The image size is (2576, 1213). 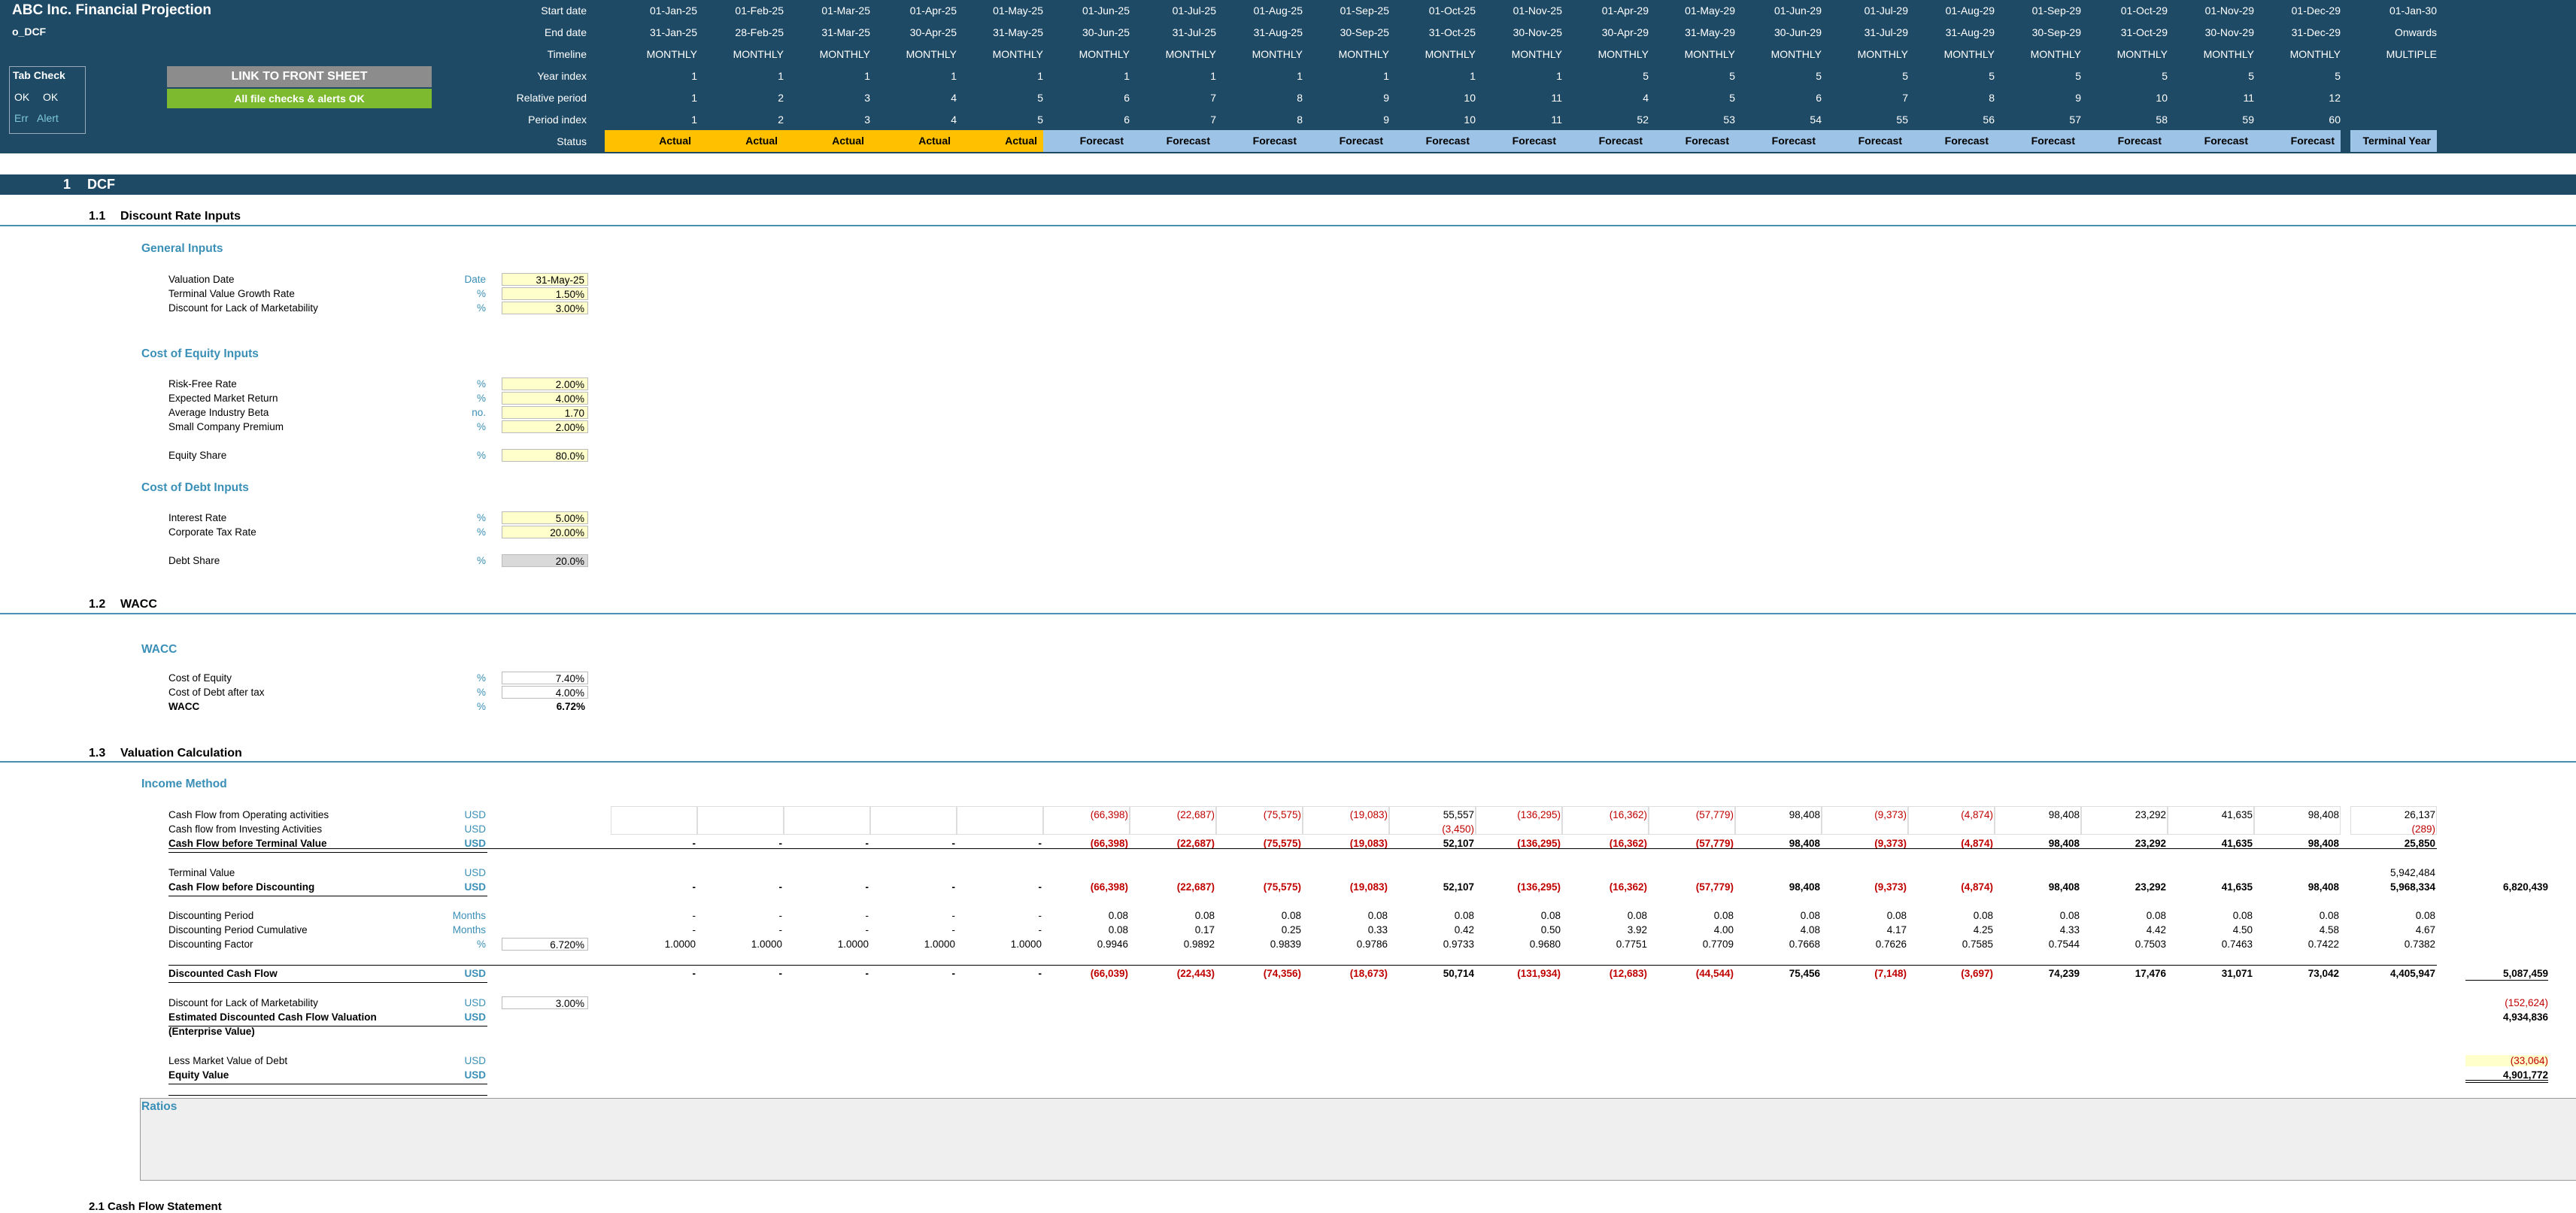 I want to click on input-value-field: 80.0%, so click(x=545, y=456).